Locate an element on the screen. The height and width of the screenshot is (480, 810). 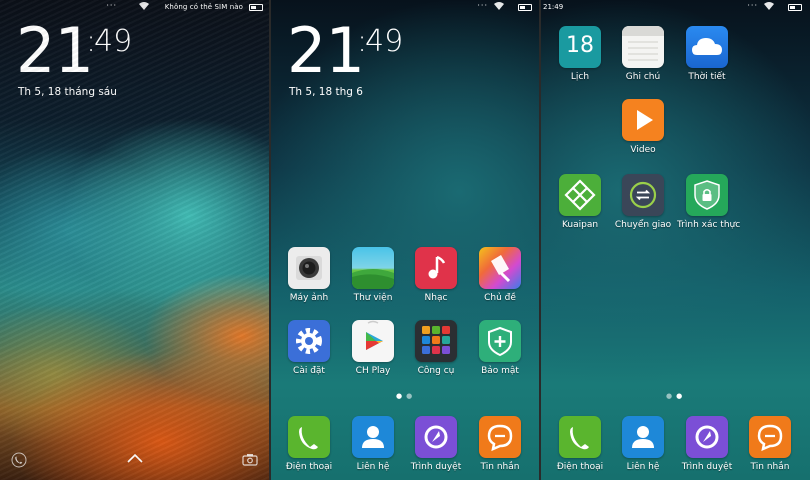
app-label: Thời tiết is located at coordinates (707, 77).